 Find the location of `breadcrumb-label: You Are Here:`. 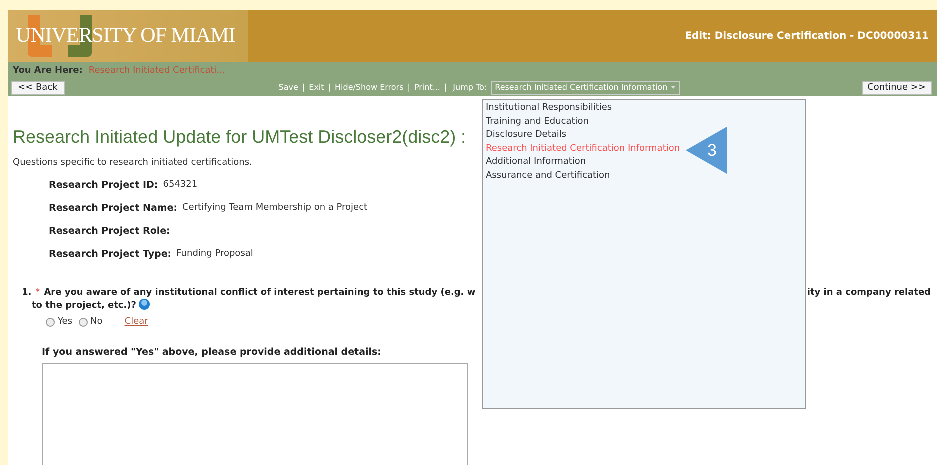

breadcrumb-label: You Are Here: is located at coordinates (48, 71).